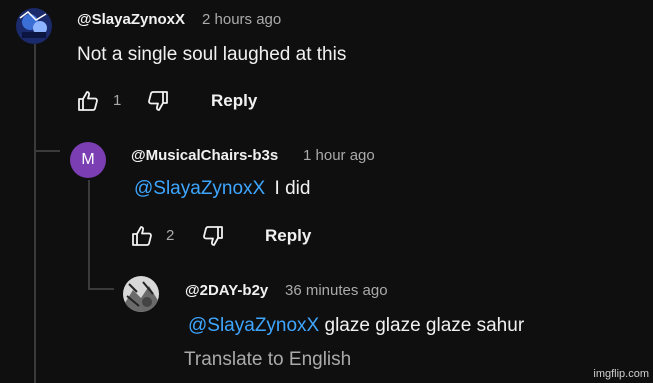  What do you see at coordinates (336, 290) in the screenshot?
I see `comment-timestamp: 36 minutes ago` at bounding box center [336, 290].